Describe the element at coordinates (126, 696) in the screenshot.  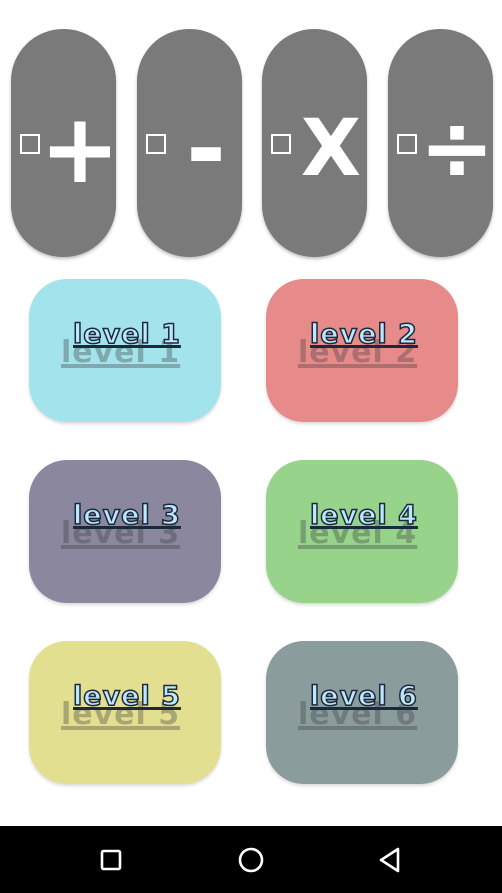
I see `level-5-label: level 5` at that location.